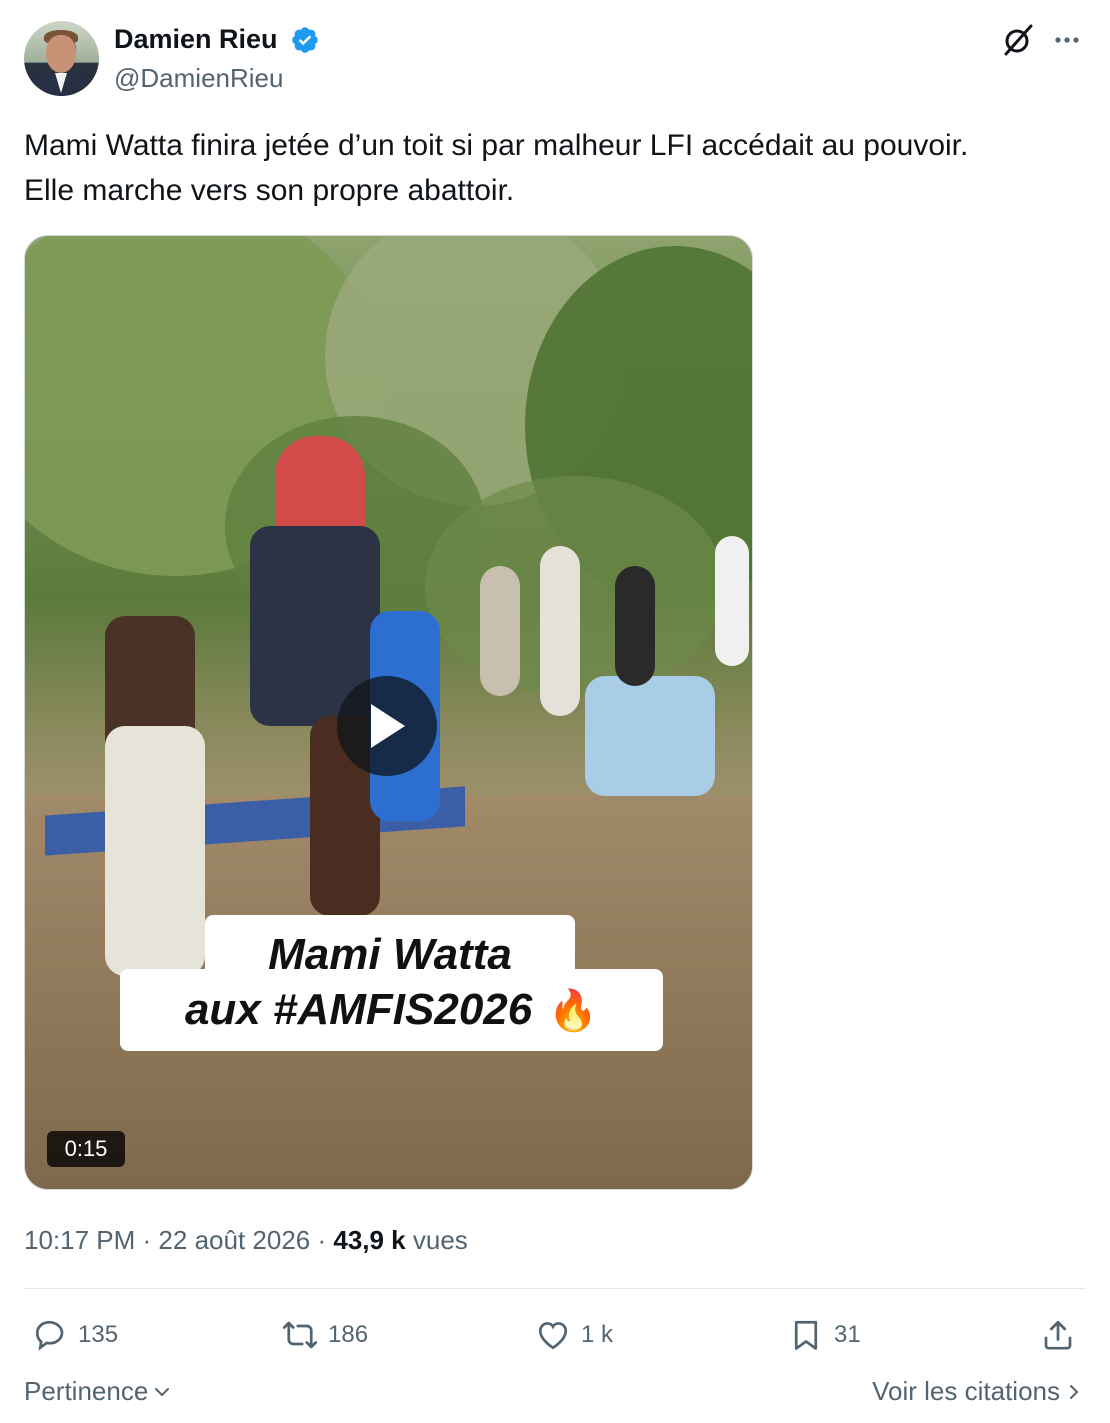 The image size is (1110, 1423). I want to click on views-label: vues, so click(440, 1240).